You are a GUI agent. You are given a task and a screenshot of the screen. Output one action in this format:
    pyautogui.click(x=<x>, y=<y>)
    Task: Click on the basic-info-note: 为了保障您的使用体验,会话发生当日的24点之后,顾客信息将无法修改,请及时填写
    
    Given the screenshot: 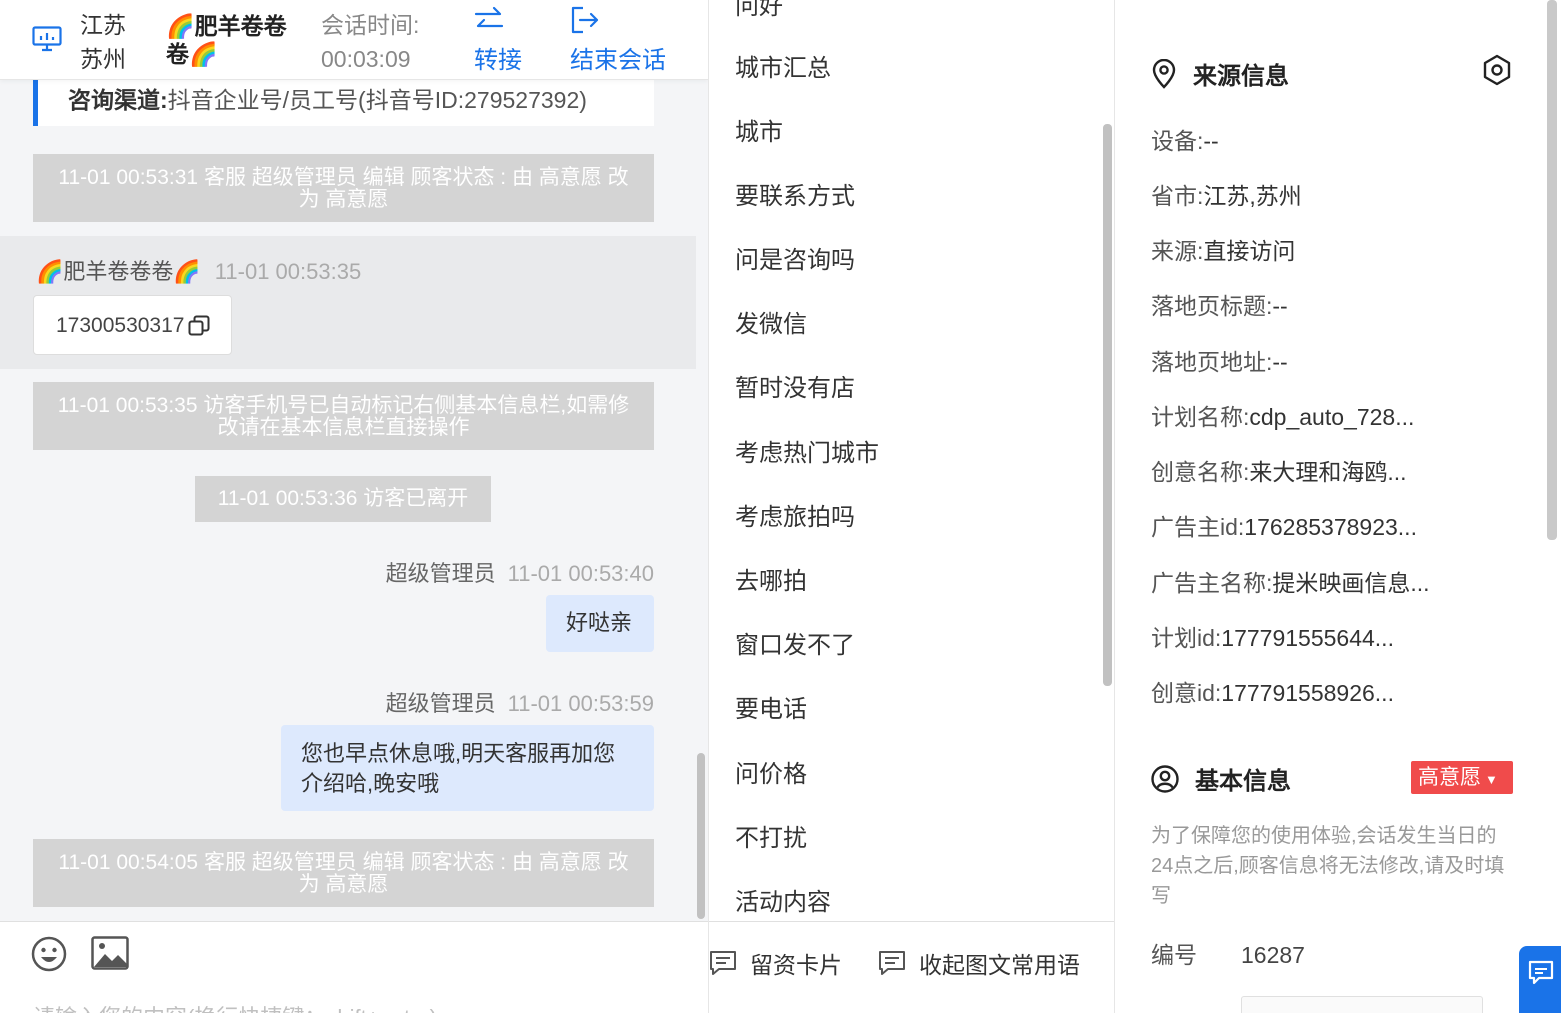 What is the action you would take?
    pyautogui.click(x=1328, y=866)
    